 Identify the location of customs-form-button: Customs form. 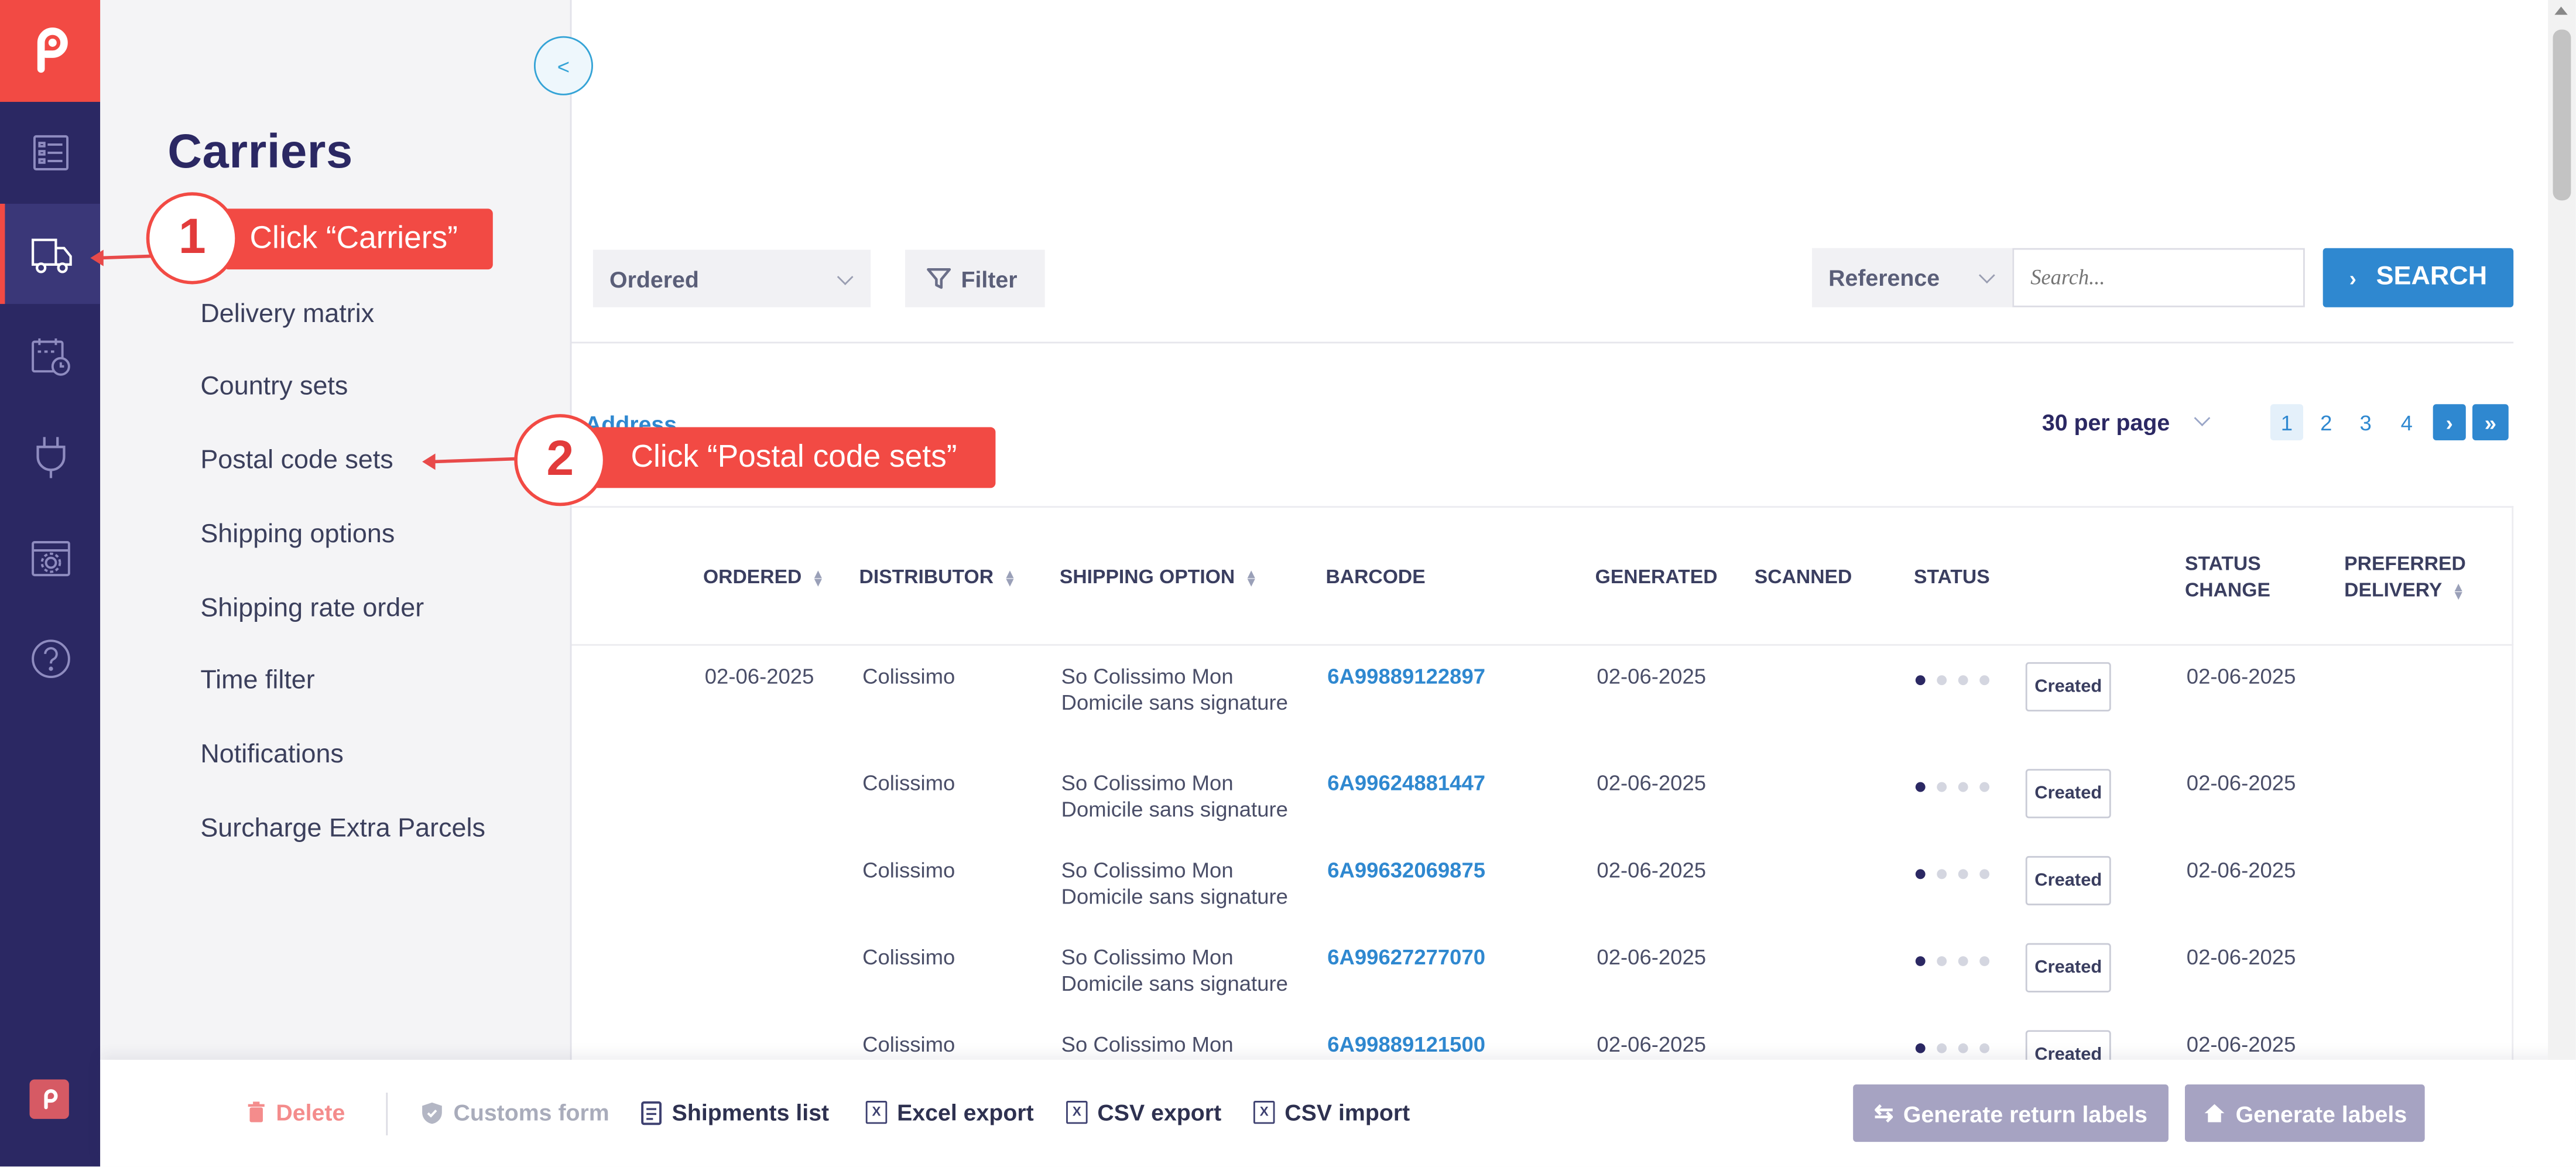
(514, 1112).